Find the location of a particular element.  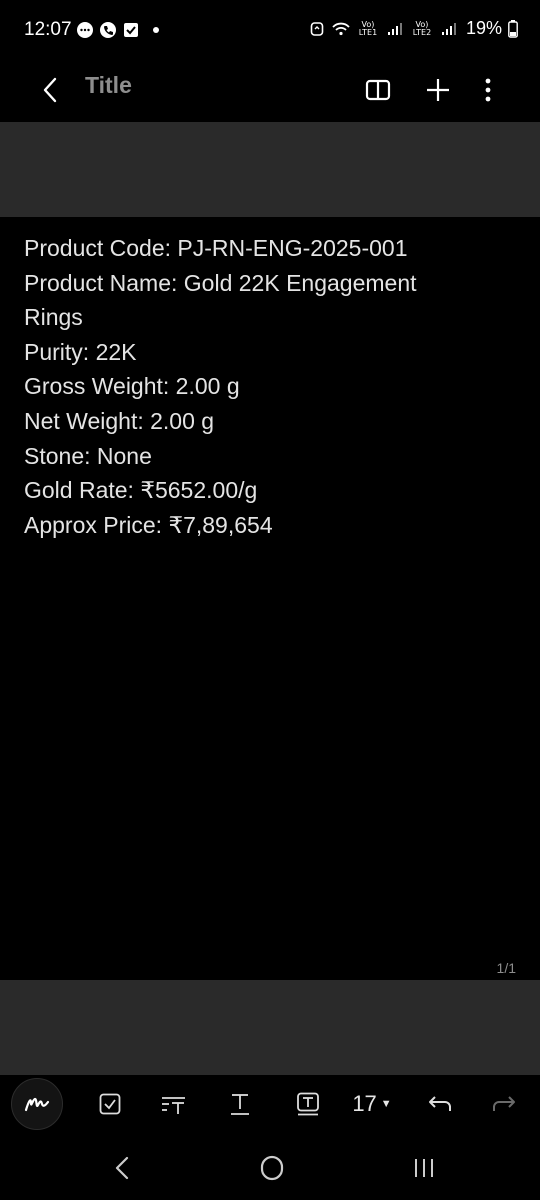

text-style-button is located at coordinates (174, 1104).